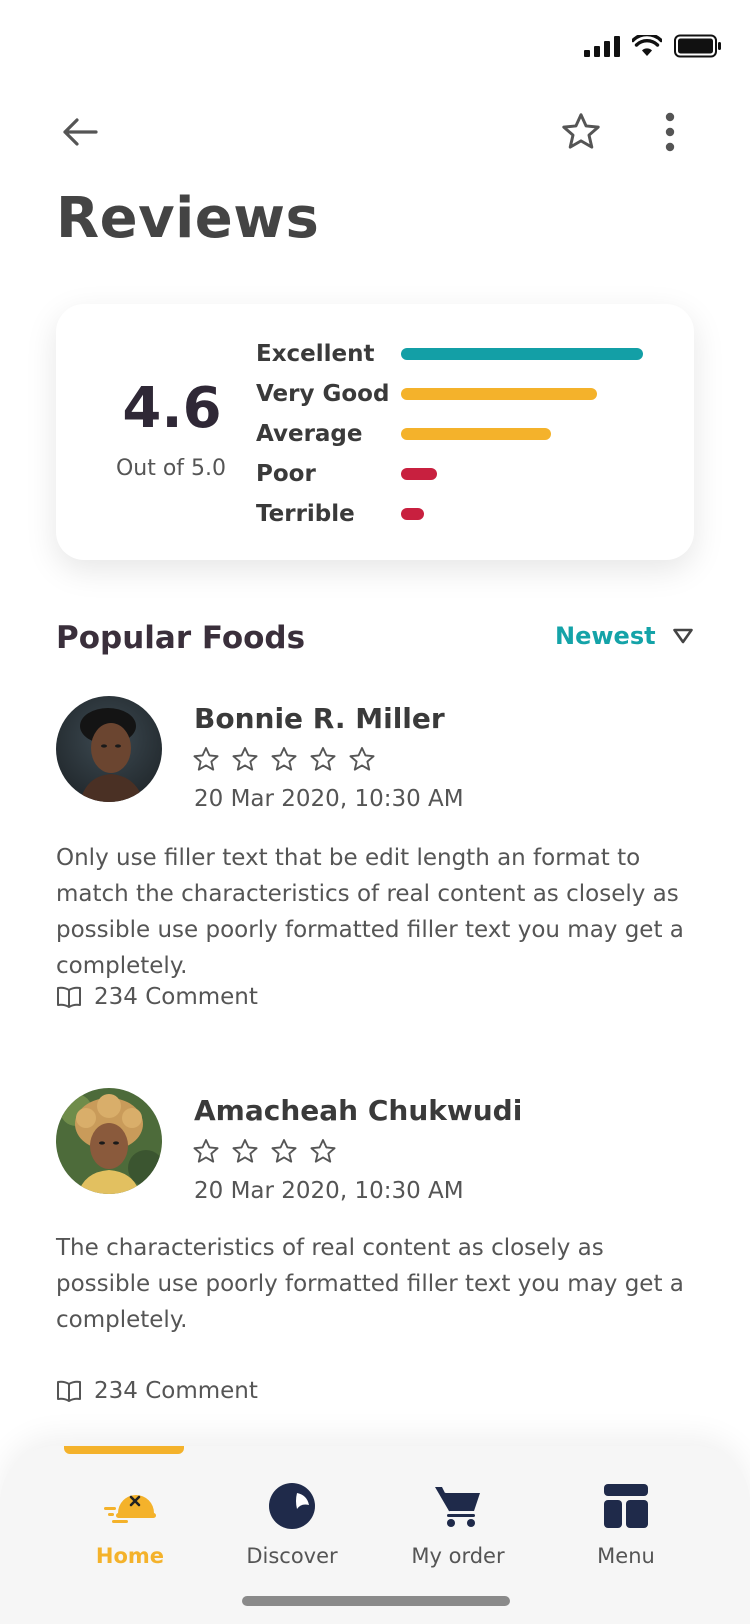 This screenshot has width=750, height=1624. I want to click on more-options-button, so click(670, 132).